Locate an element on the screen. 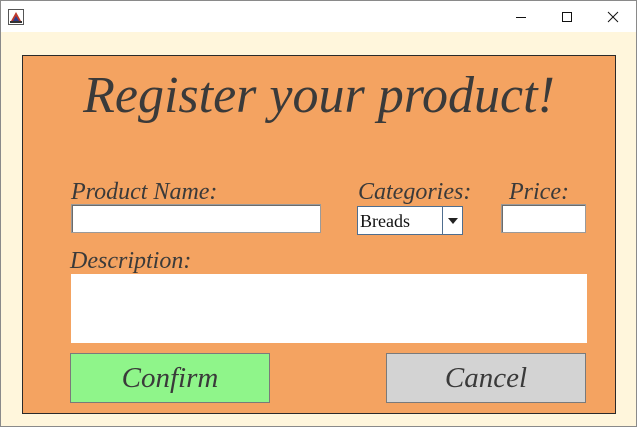  cancel-button: Cancel is located at coordinates (486, 378).